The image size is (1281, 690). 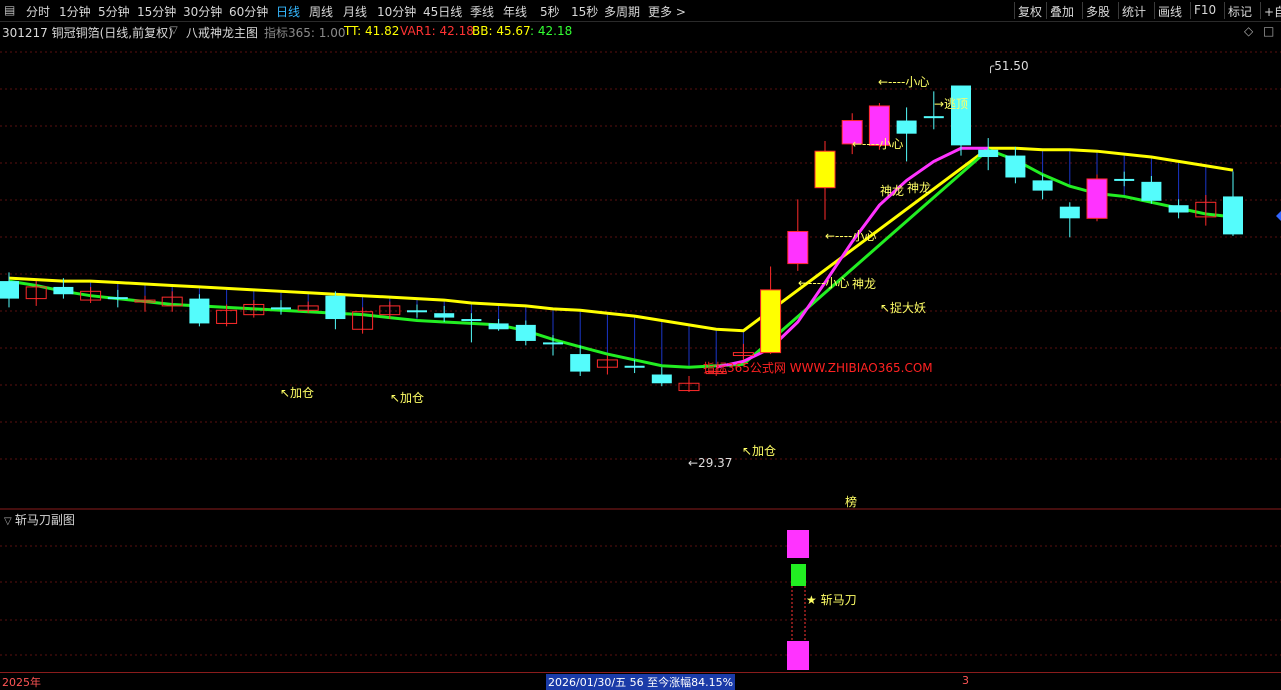 What do you see at coordinates (852, 257) in the screenshot?
I see `magenta-line` at bounding box center [852, 257].